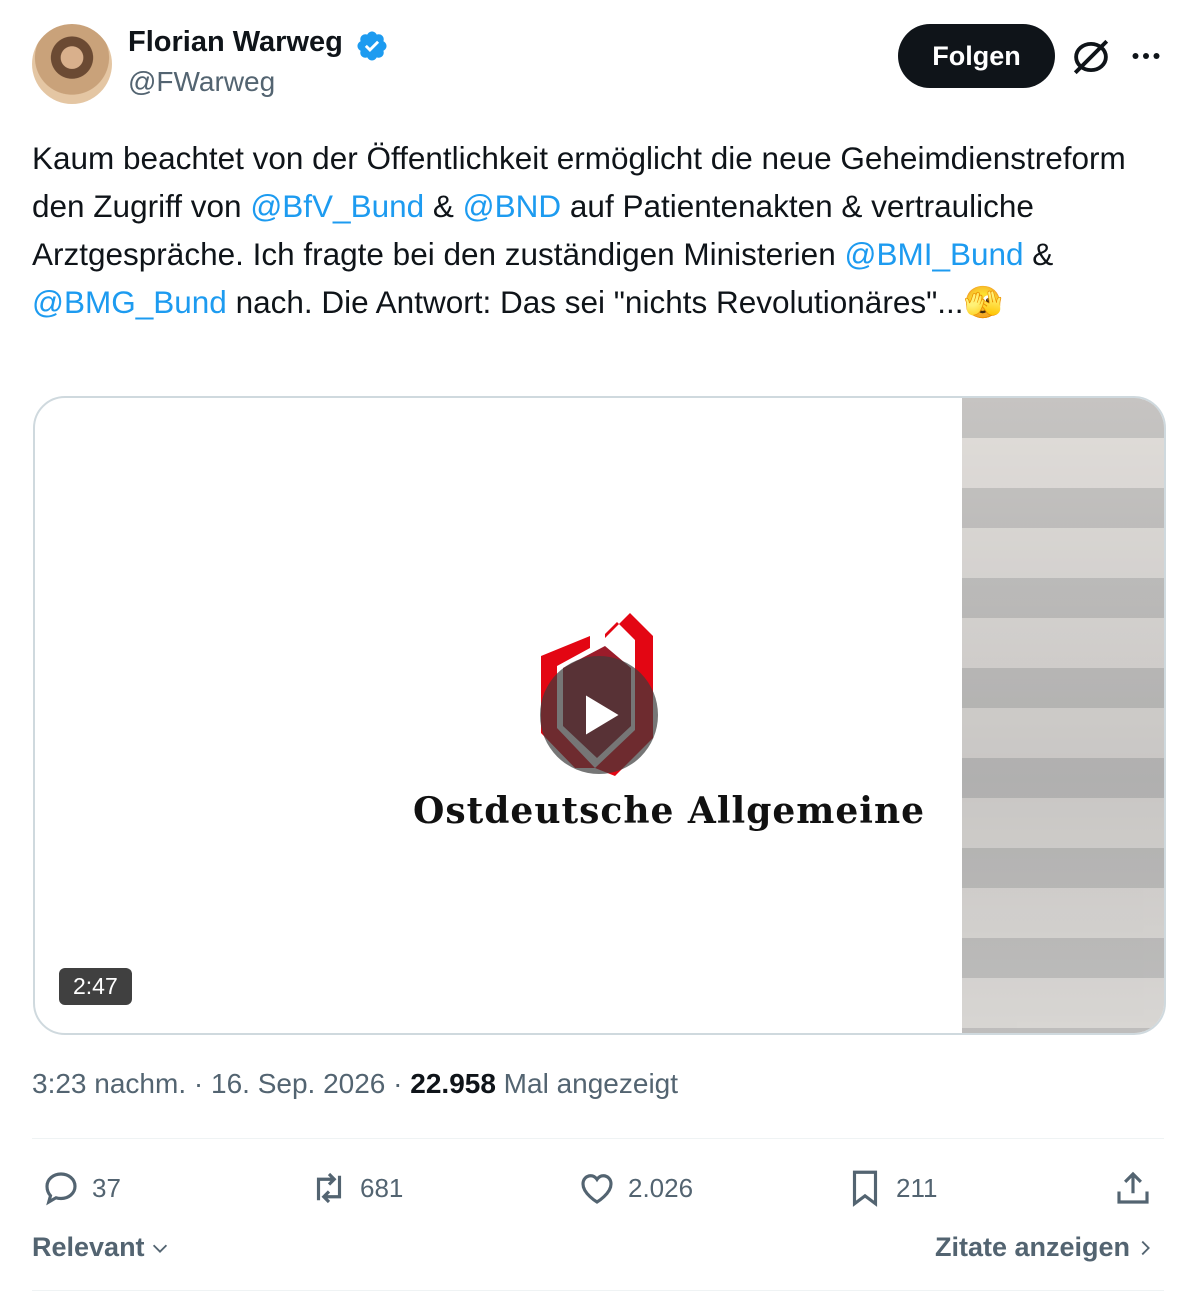  I want to click on follow-button: Folgen, so click(976, 56).